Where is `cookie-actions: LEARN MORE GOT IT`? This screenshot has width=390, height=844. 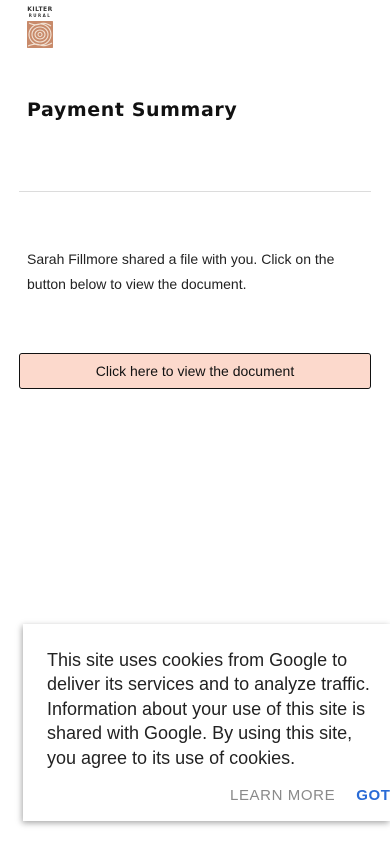
cookie-actions: LEARN MORE GOT IT is located at coordinates (310, 795).